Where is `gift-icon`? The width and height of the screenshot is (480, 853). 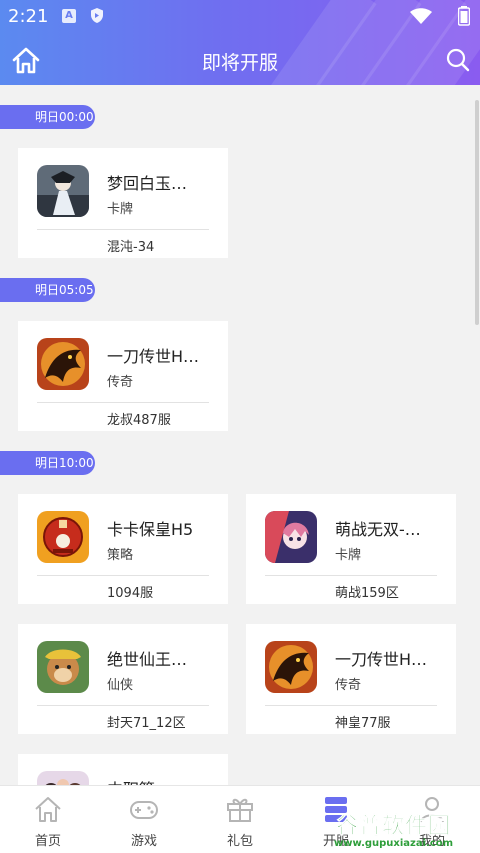 gift-icon is located at coordinates (240, 810).